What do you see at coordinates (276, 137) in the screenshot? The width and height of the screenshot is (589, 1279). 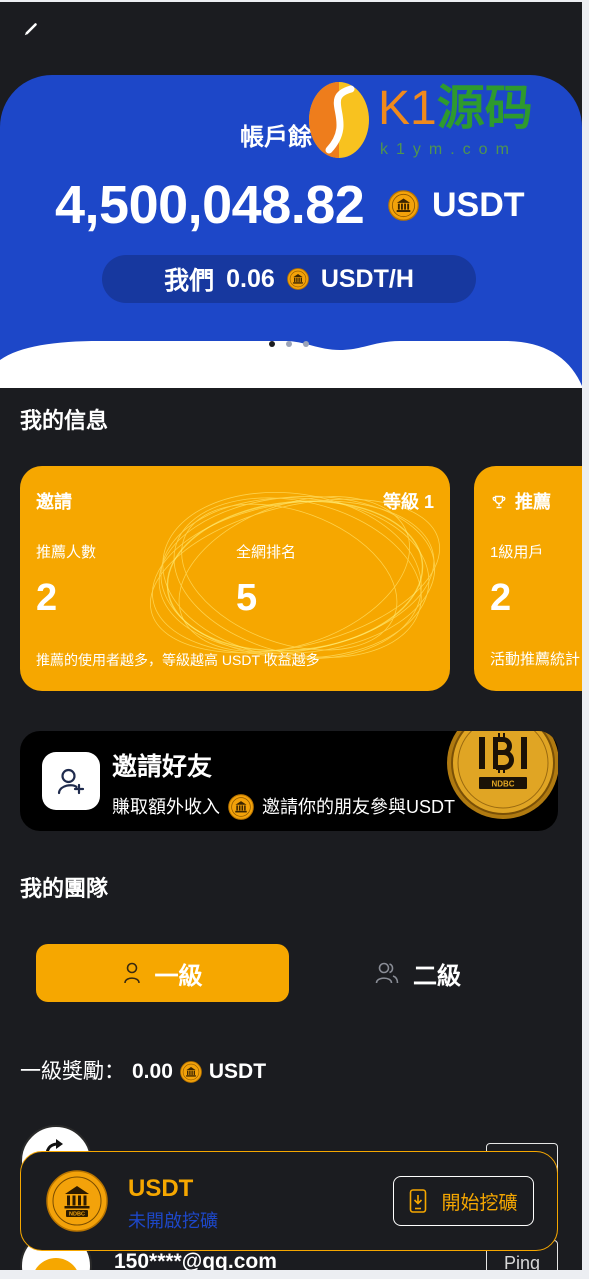 I see `balance-title: 帳戶餘` at bounding box center [276, 137].